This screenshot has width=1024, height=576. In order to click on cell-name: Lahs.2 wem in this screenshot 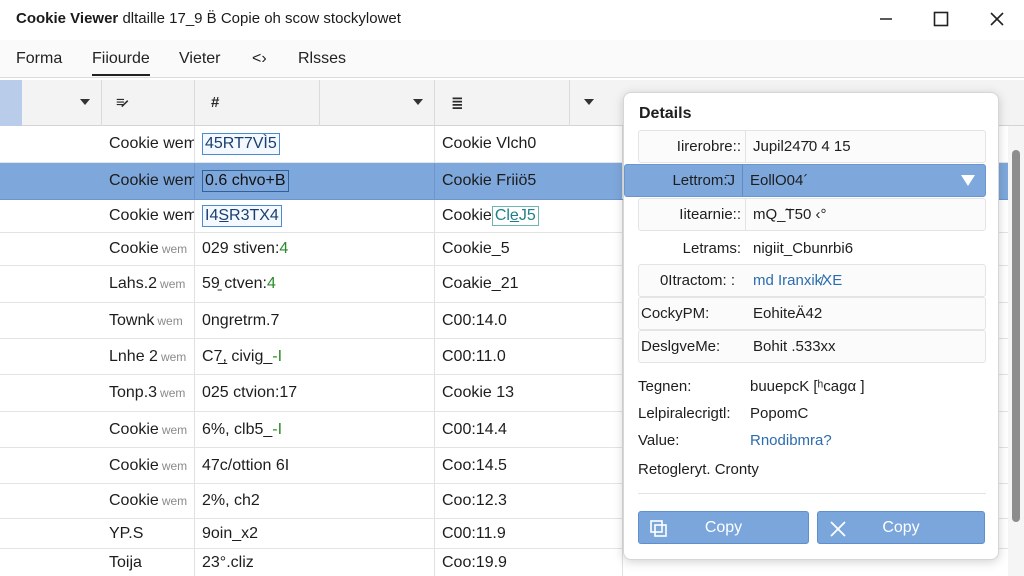, I will do `click(148, 284)`.